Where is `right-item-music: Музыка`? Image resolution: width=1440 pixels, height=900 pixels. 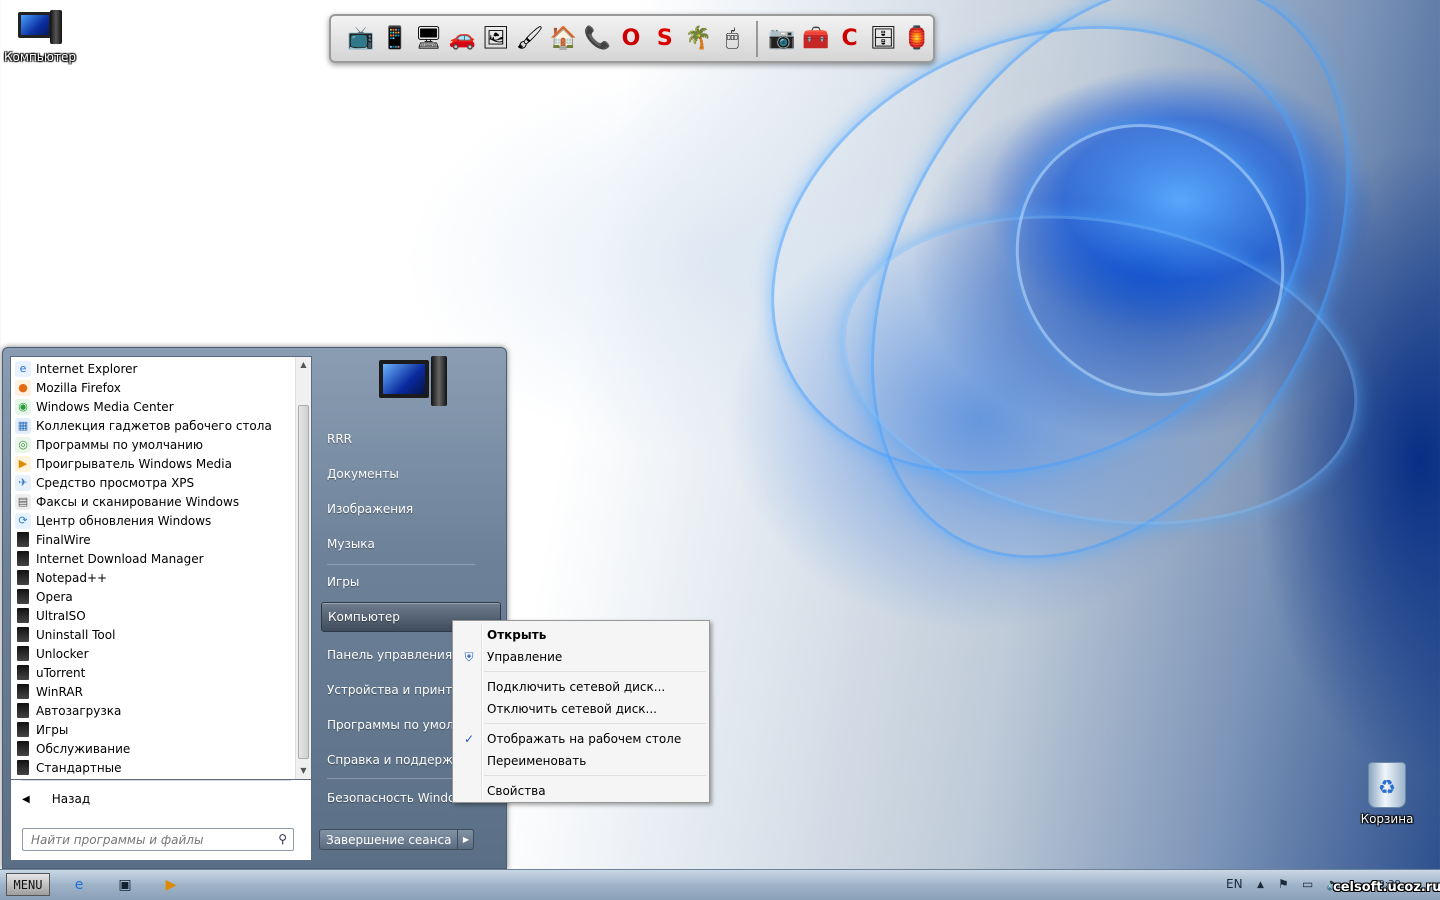 right-item-music: Музыка is located at coordinates (411, 544).